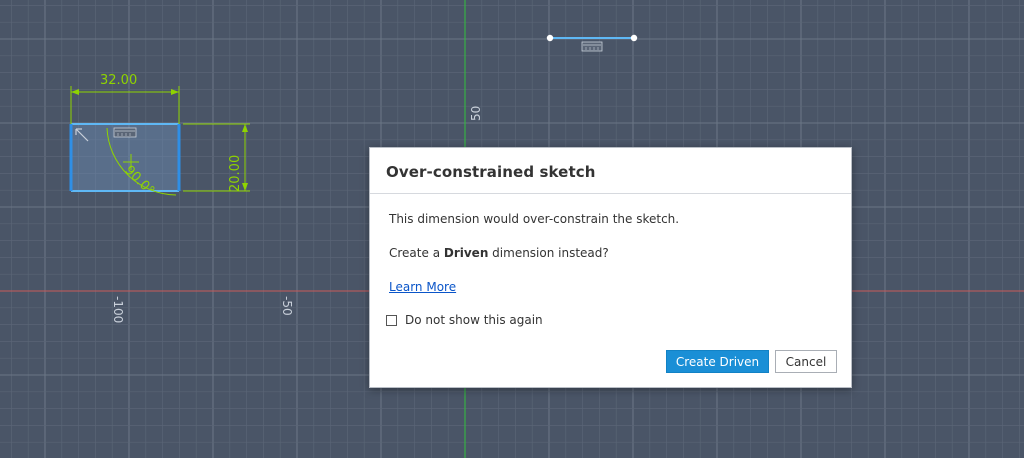  Describe the element at coordinates (235, 173) in the screenshot. I see `height-dimension-value: 20.00` at that location.